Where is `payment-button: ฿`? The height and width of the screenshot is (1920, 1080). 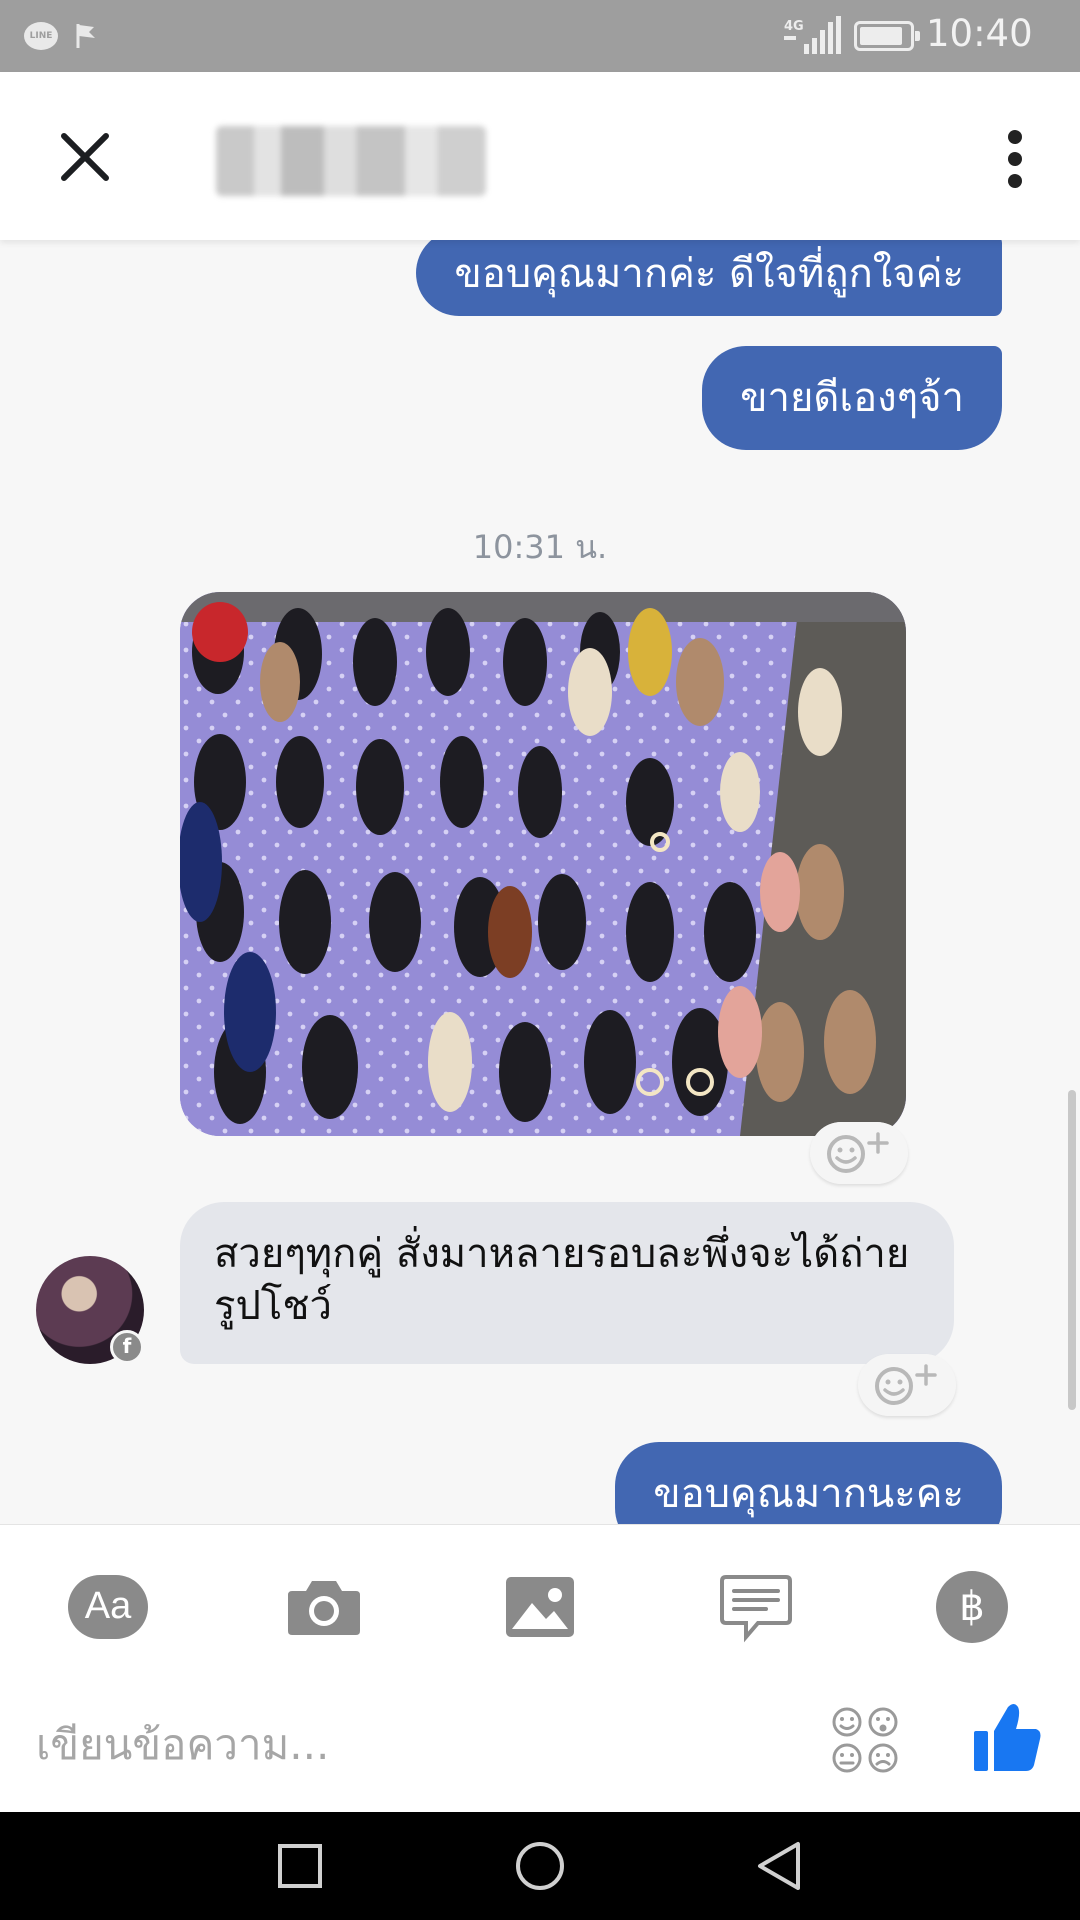
payment-button: ฿ is located at coordinates (972, 1607).